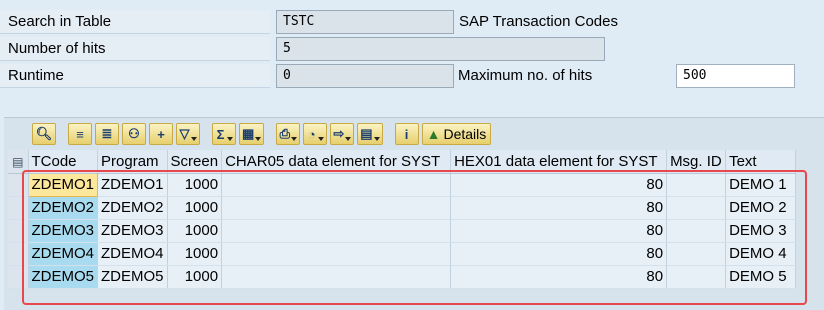 The height and width of the screenshot is (310, 824). Describe the element at coordinates (161, 134) in the screenshot. I see `find-next-icon: +` at that location.